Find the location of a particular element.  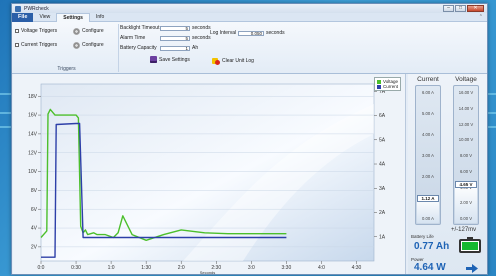

x-tick-label: 1:0 is located at coordinates (111, 268).